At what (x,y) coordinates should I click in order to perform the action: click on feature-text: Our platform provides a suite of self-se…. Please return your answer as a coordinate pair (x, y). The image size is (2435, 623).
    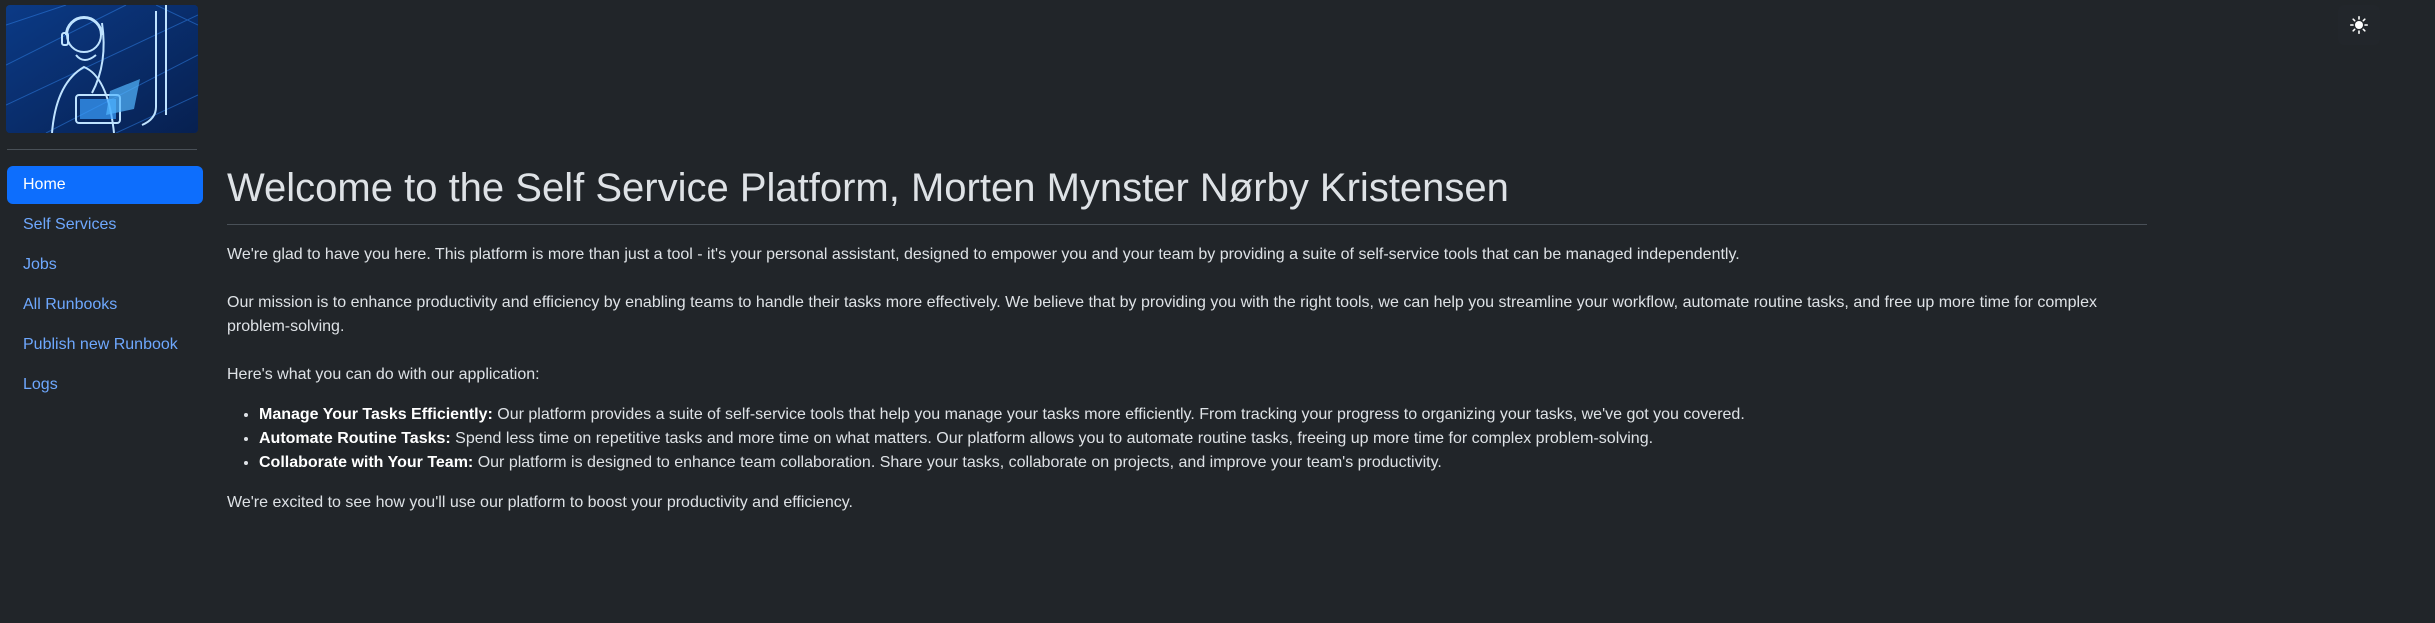
    Looking at the image, I should click on (1118, 414).